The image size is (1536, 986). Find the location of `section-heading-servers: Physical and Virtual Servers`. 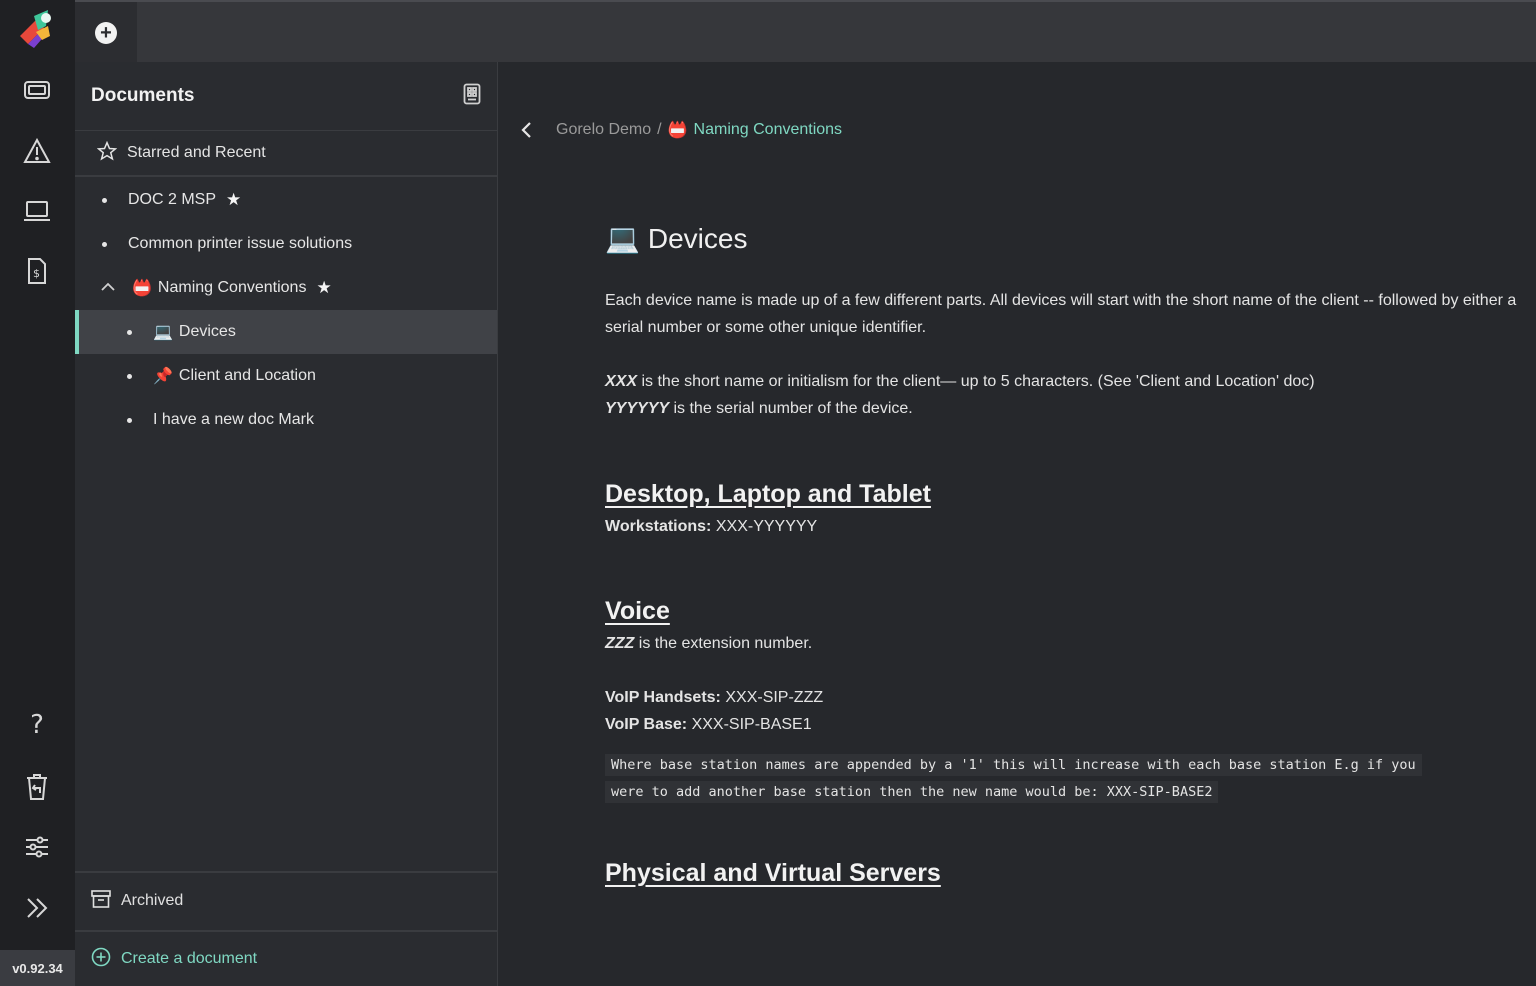

section-heading-servers: Physical and Virtual Servers is located at coordinates (773, 873).